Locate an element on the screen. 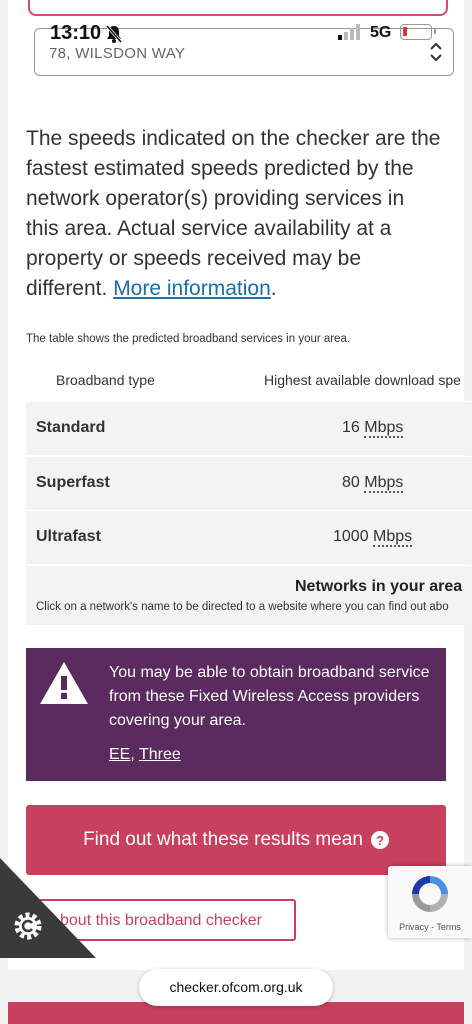 This screenshot has width=472, height=1024. networks-title: Networks in your area is located at coordinates (379, 586).